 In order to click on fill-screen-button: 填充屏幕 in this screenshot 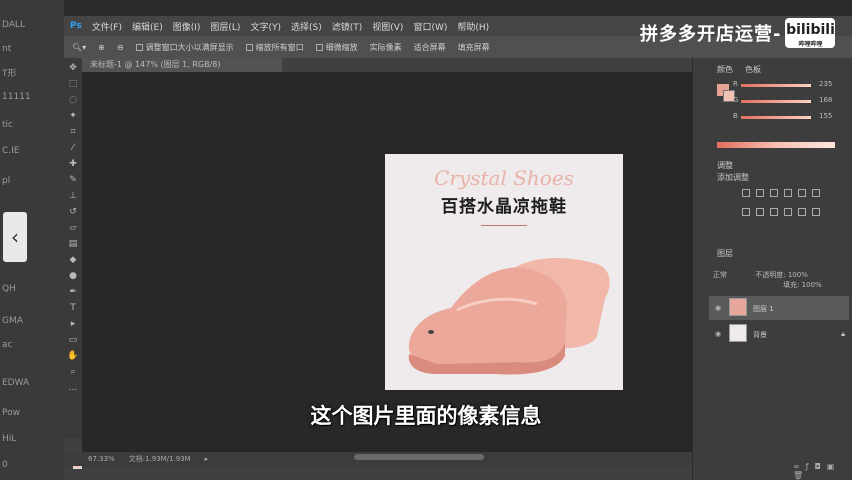, I will do `click(474, 47)`.